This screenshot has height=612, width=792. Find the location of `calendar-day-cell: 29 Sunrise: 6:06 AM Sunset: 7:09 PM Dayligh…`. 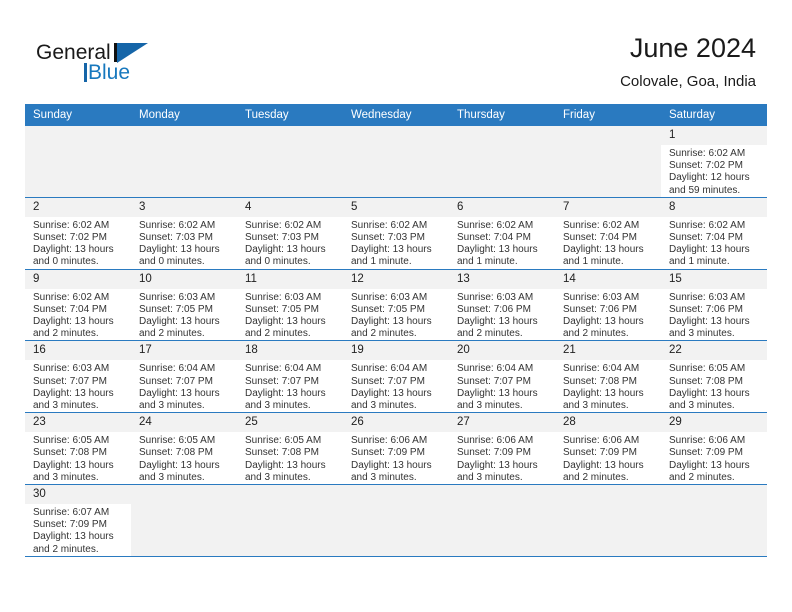

calendar-day-cell: 29 Sunrise: 6:06 AM Sunset: 7:09 PM Dayligh… is located at coordinates (714, 449).